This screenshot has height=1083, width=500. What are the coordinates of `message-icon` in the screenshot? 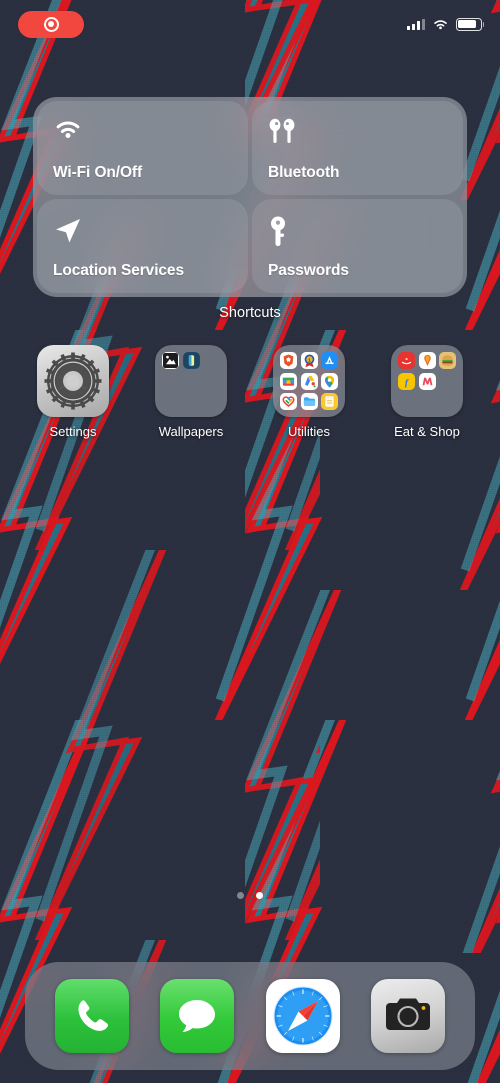 It's located at (197, 1016).